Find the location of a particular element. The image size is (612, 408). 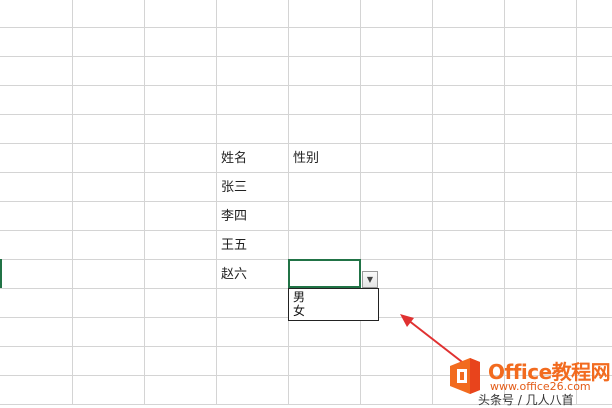

watermark: Office教程网 www.office26.com 头条号 / 几人八首 is located at coordinates (528, 380).